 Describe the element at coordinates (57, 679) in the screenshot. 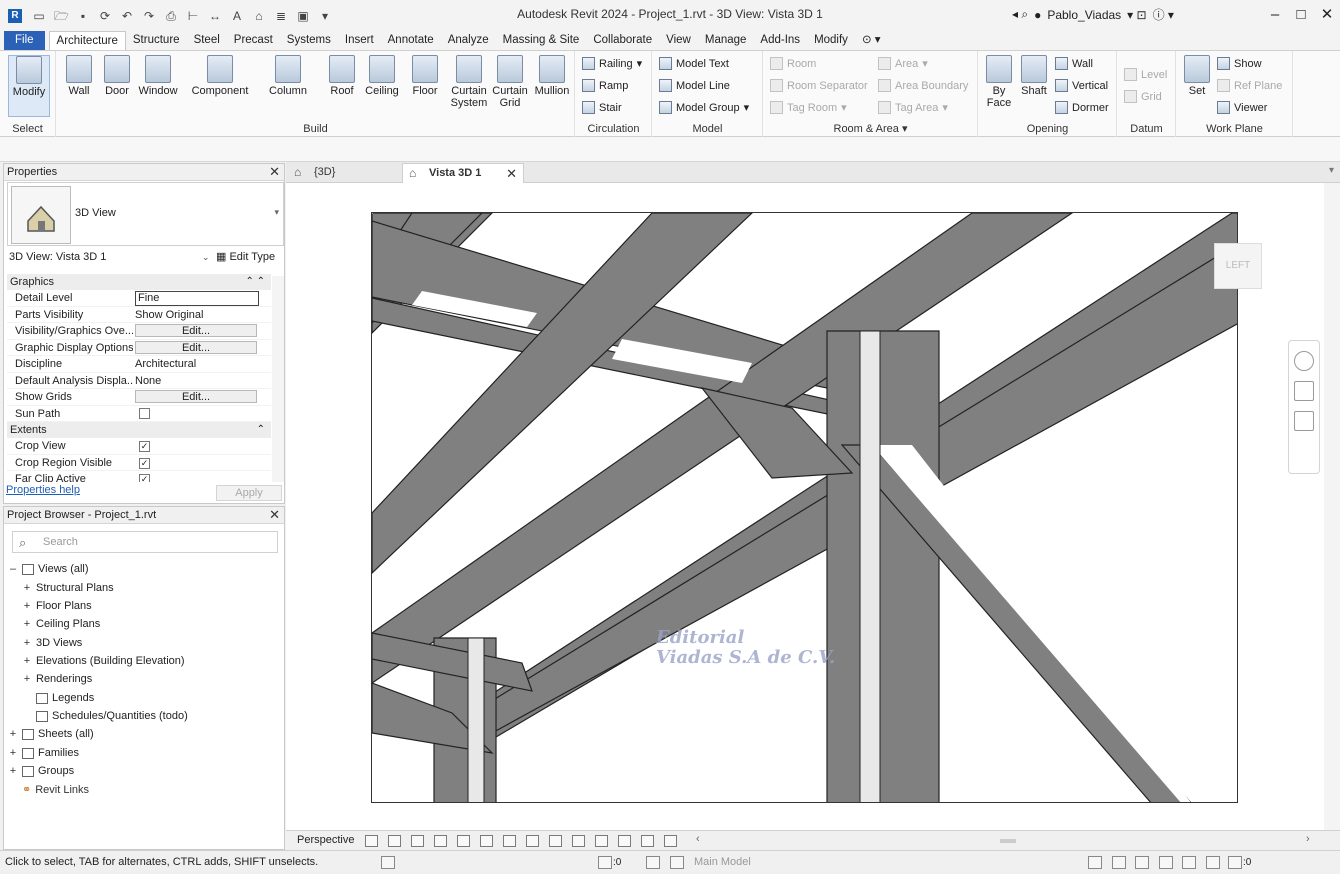

I see `tree-renderings: + Renderings` at that location.